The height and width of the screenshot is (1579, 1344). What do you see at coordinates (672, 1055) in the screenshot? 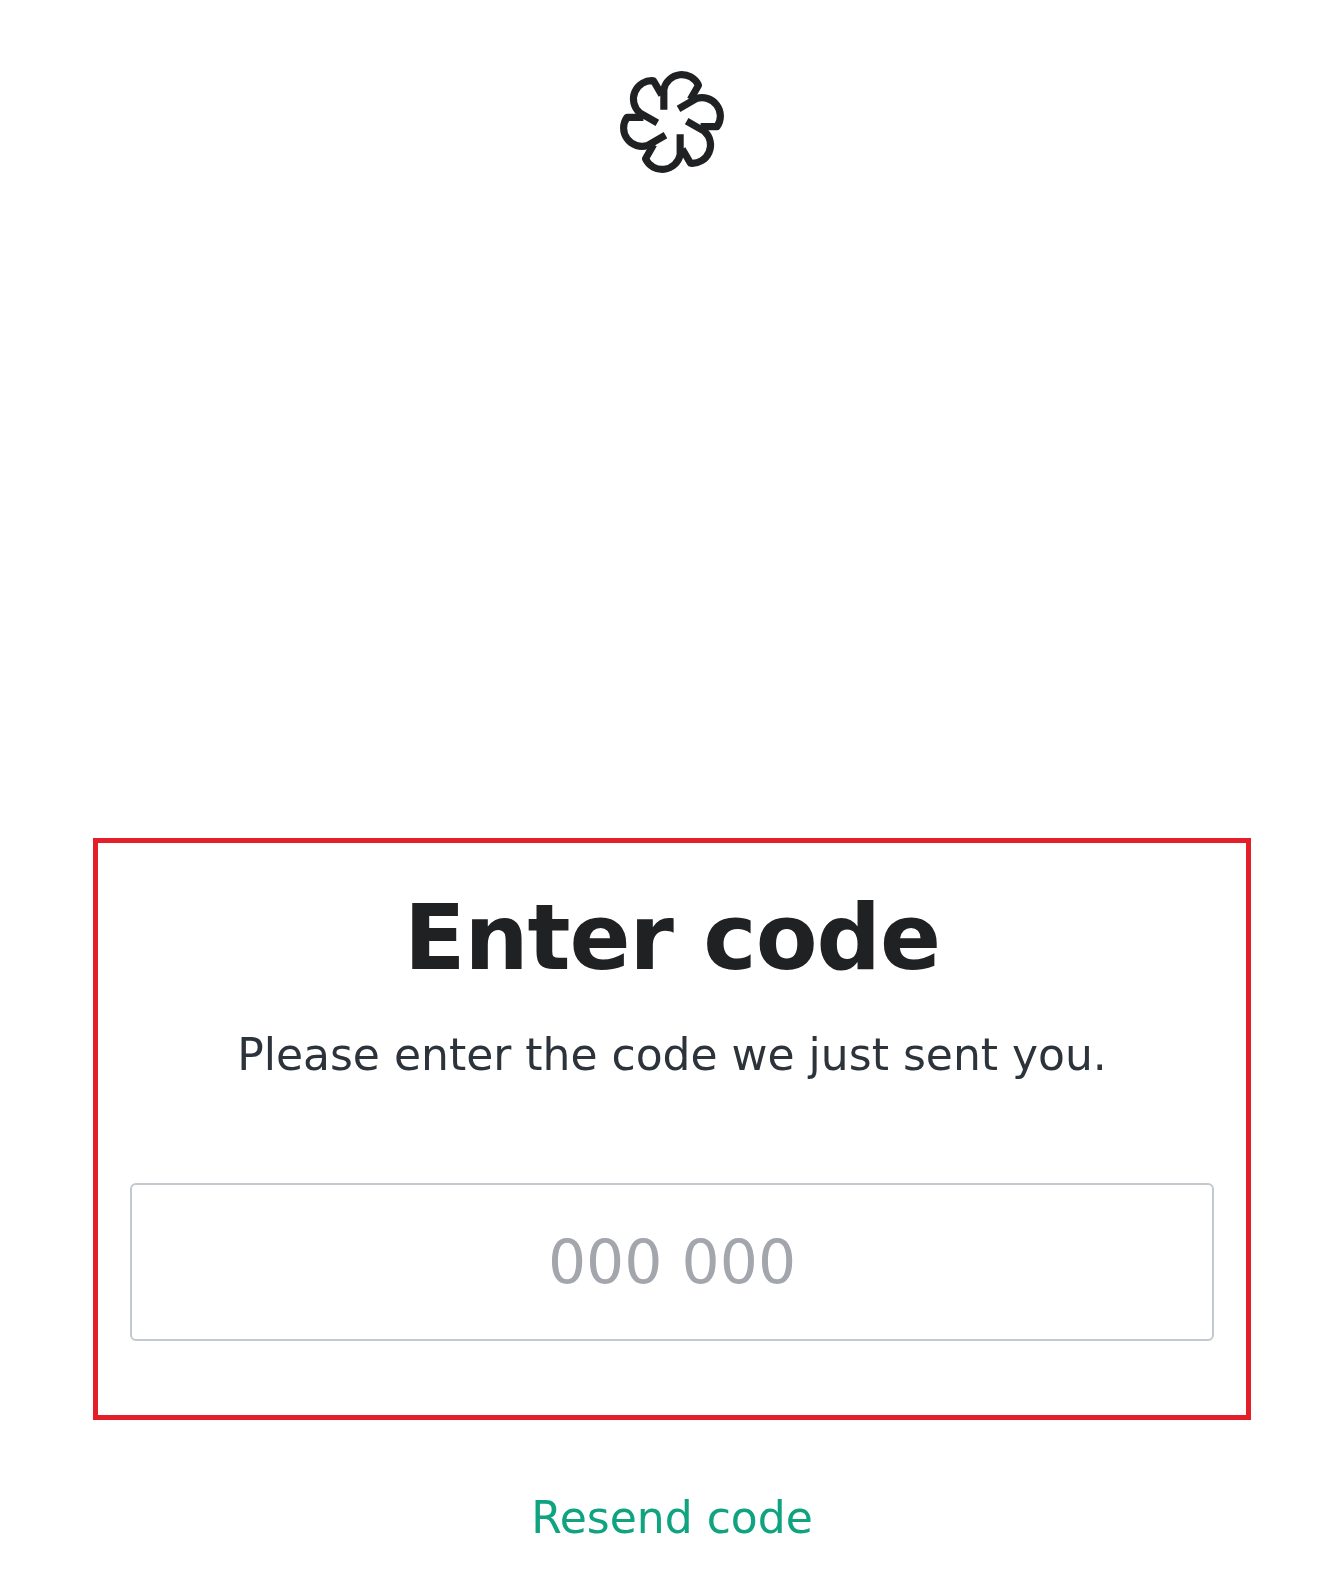
I see `instruction-text: Please enter the code we just sent you.` at bounding box center [672, 1055].